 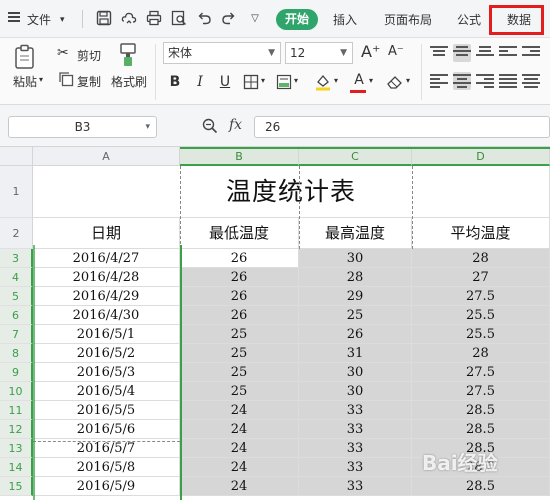 I want to click on align-middle-icon, so click(x=462, y=53).